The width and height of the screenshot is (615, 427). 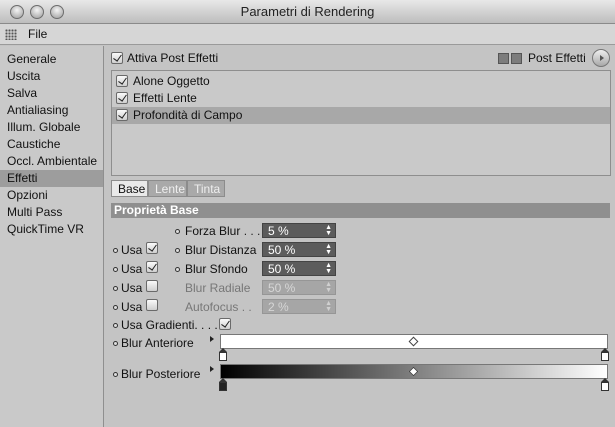 I want to click on window-title: Parametri di Rendering, so click(x=307, y=11).